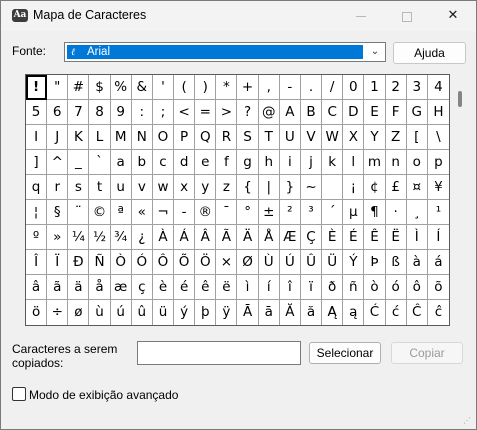 Image resolution: width=477 pixels, height=430 pixels. Describe the element at coordinates (407, 16) in the screenshot. I see `maximize-button` at that location.